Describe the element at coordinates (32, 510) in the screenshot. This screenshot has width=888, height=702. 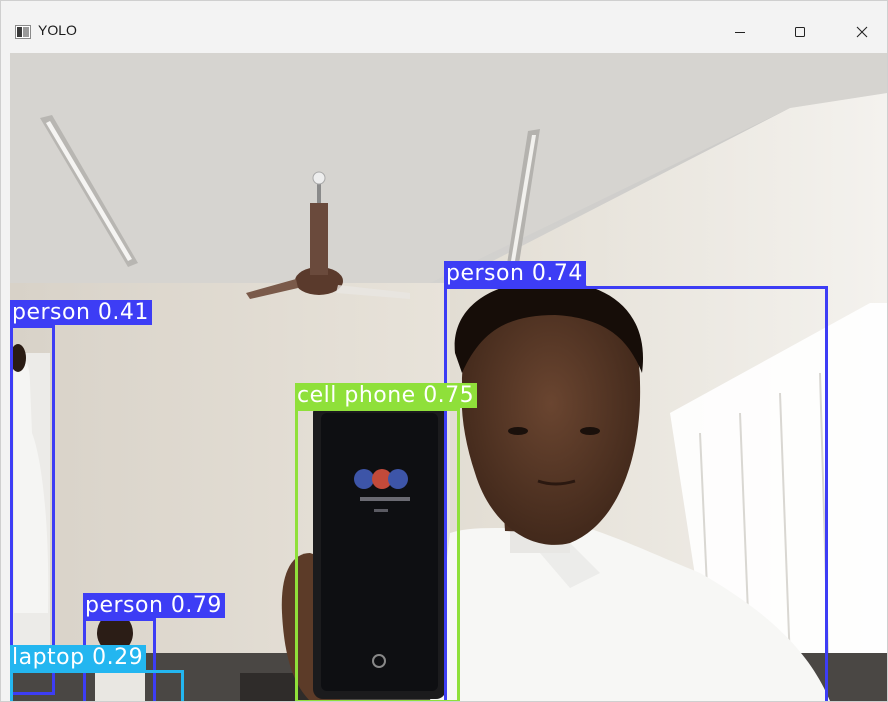
I see `detection-box-person` at that location.